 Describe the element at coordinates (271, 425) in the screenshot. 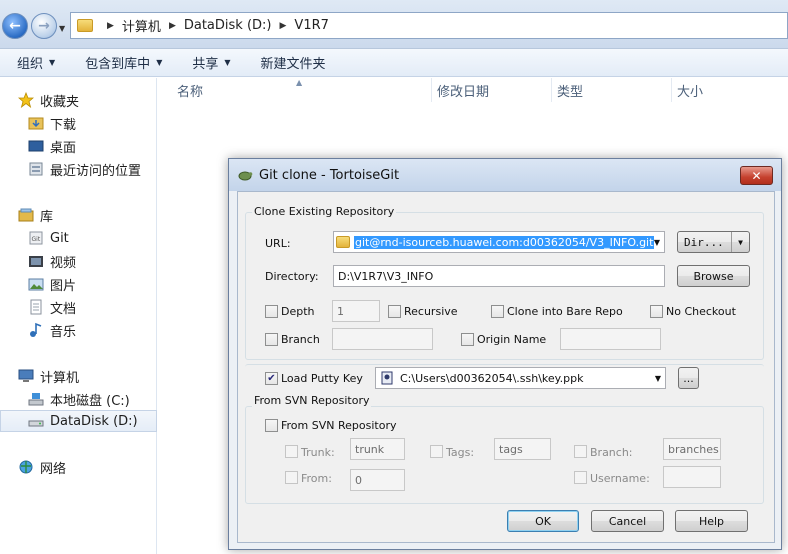

I see `from-svn-checkbox` at that location.